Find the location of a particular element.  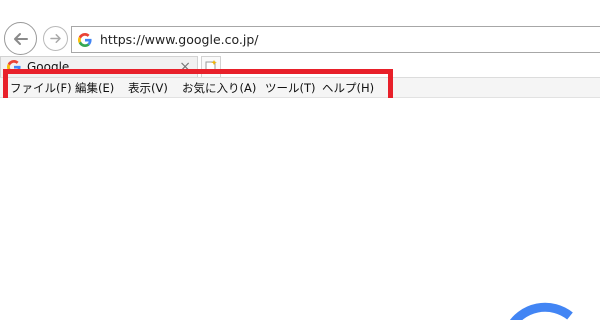

forward-arrow-icon is located at coordinates (55, 38).